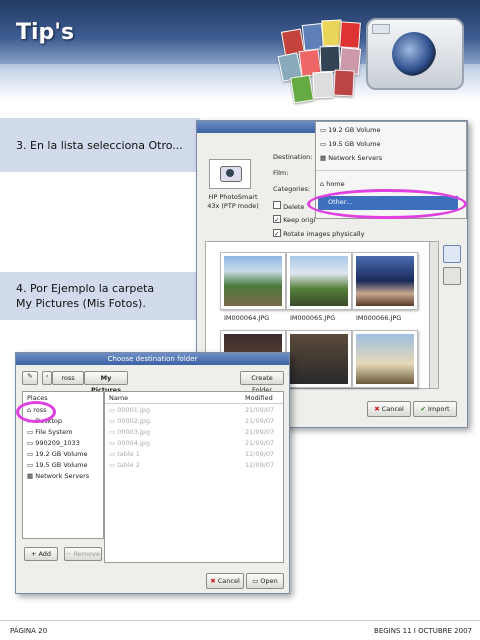  I want to click on dropdown-item-volume-19-5: ▭ 19.5 GB Volume, so click(350, 144).